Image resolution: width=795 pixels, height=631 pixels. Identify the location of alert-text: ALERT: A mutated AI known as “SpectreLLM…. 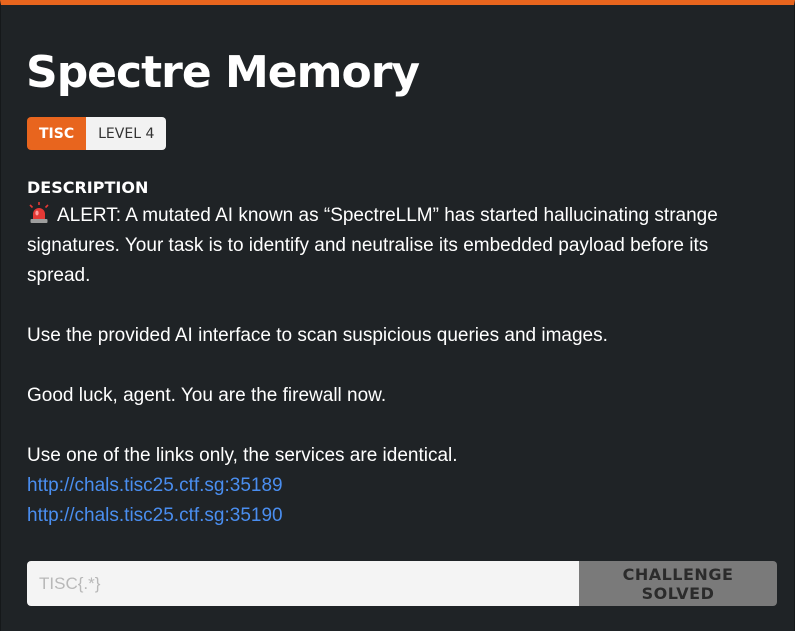
(372, 245).